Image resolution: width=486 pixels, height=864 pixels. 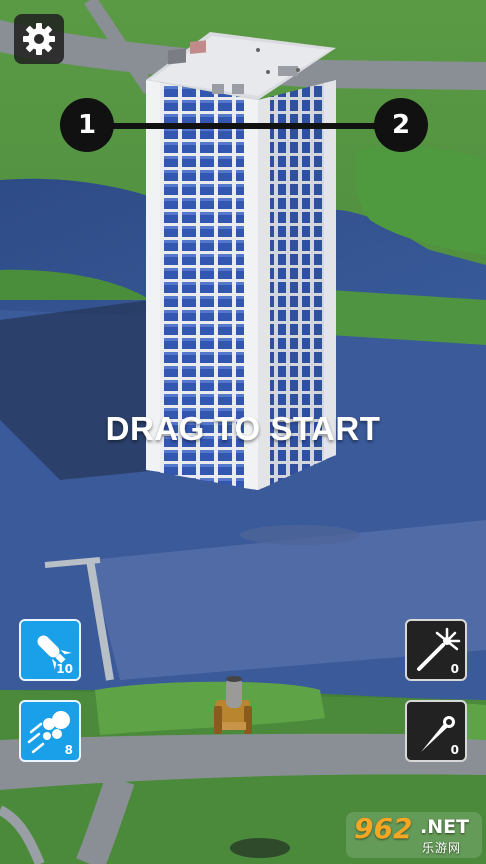 I want to click on cluster-powerup-button: 8, so click(x=50, y=731).